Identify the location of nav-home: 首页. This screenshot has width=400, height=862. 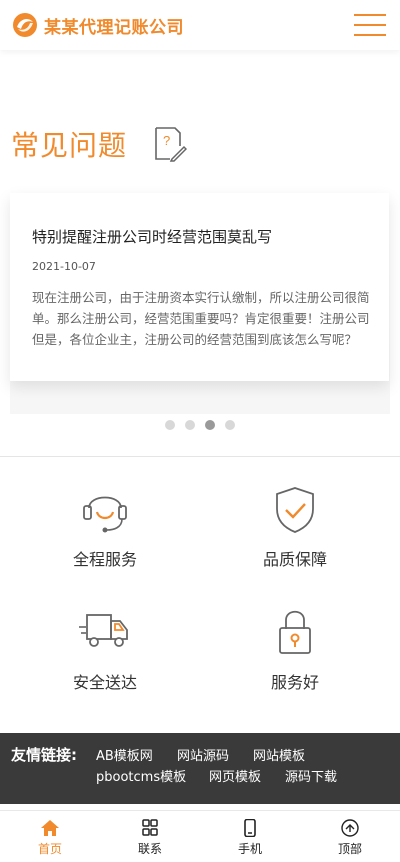
(50, 836).